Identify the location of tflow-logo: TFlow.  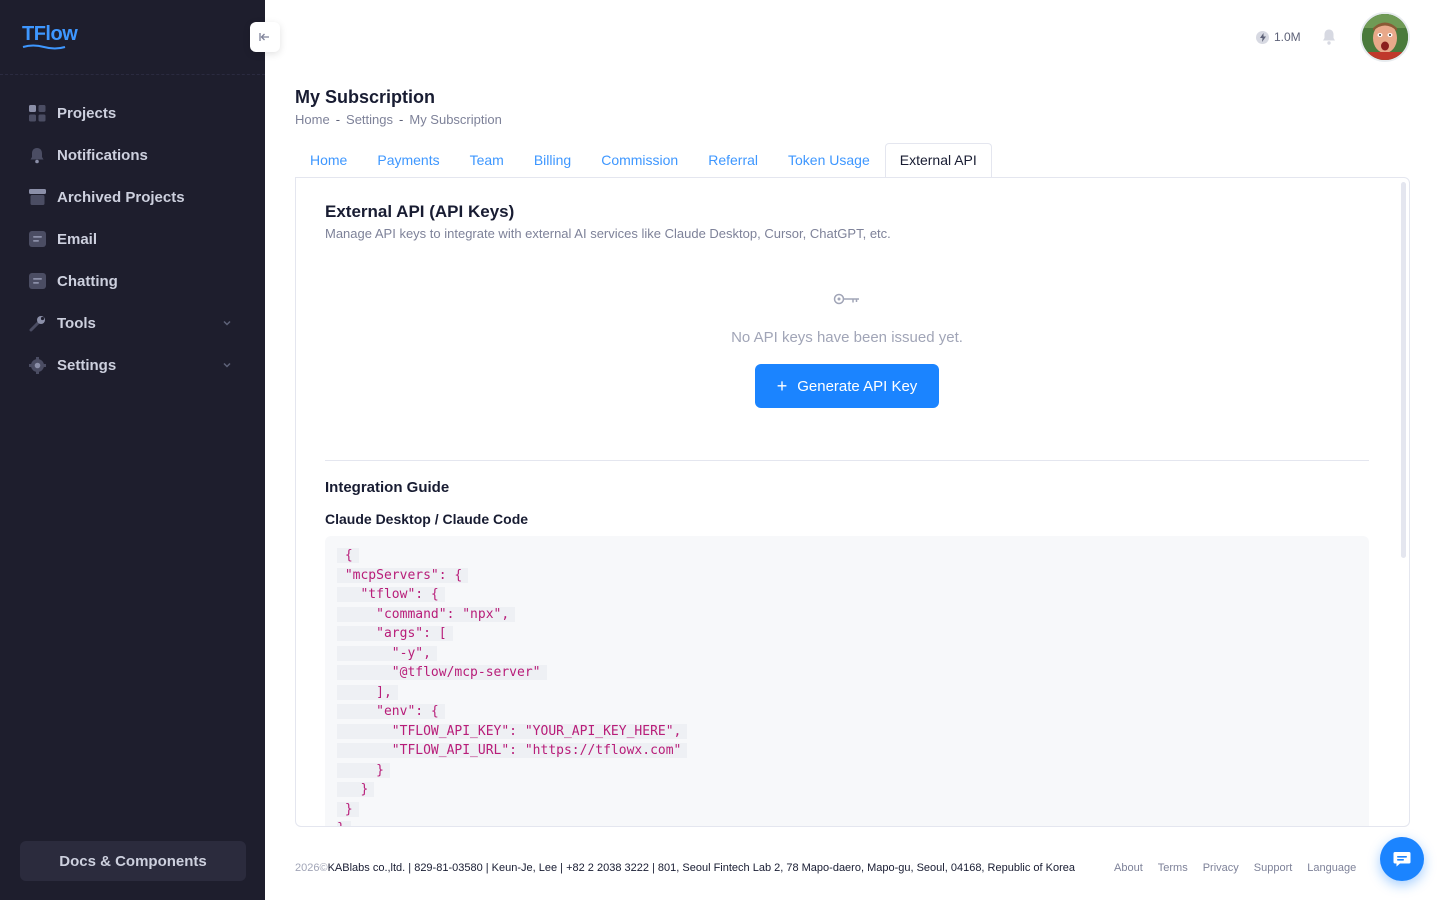
(50, 36).